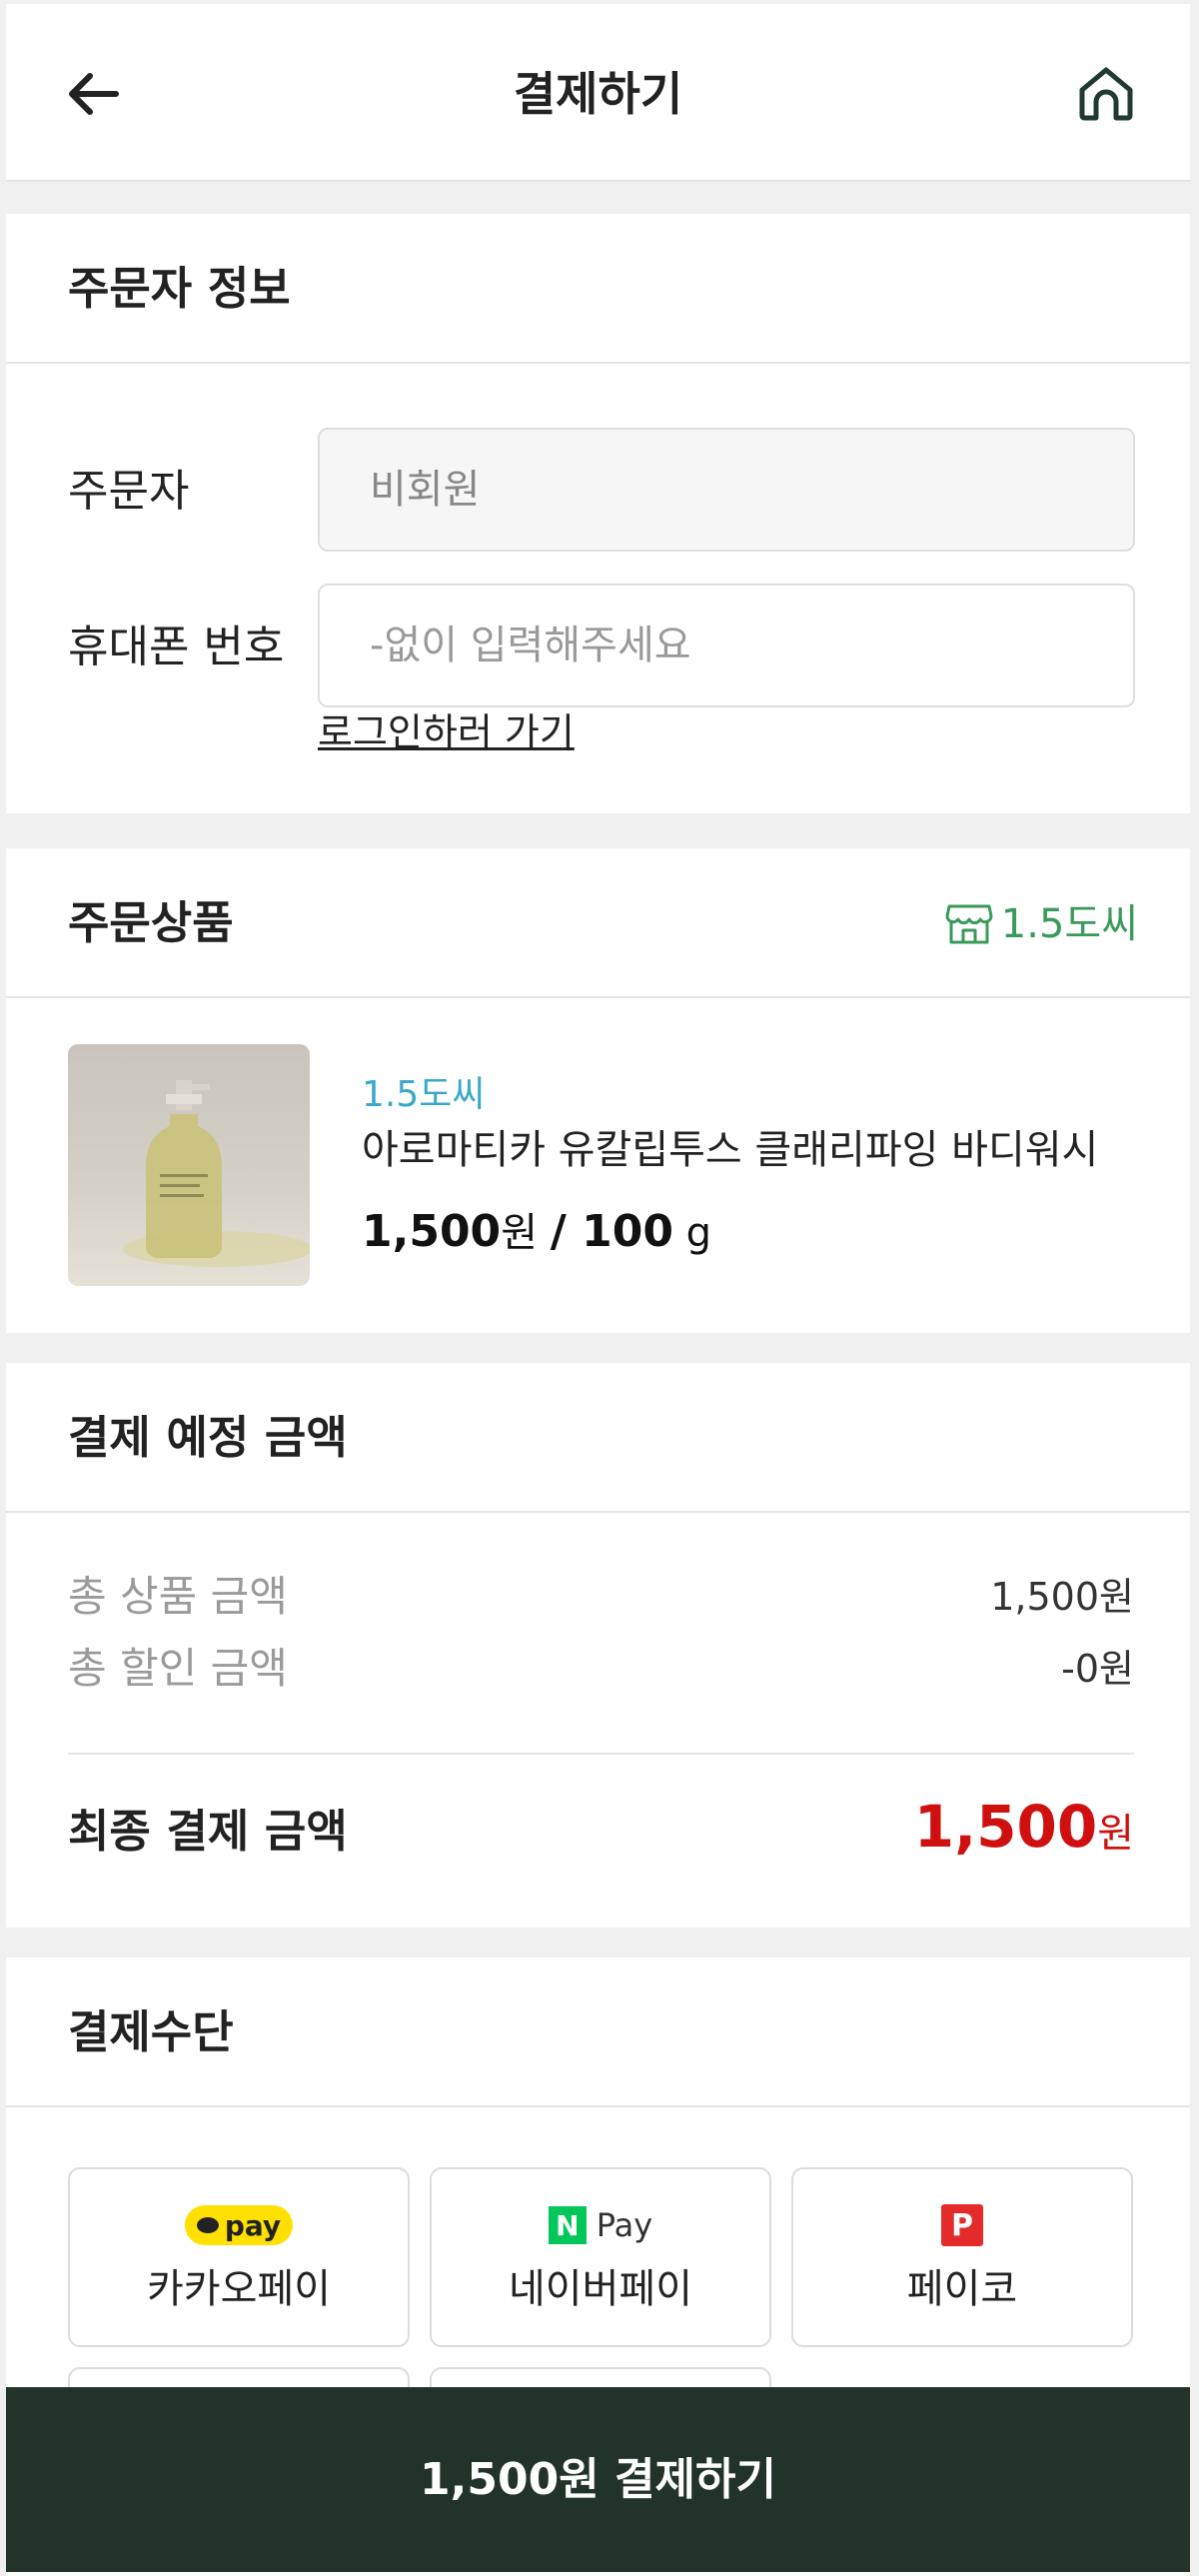 Image resolution: width=1199 pixels, height=2576 pixels. I want to click on total-price-label: 총 상품 금액, so click(178, 1596).